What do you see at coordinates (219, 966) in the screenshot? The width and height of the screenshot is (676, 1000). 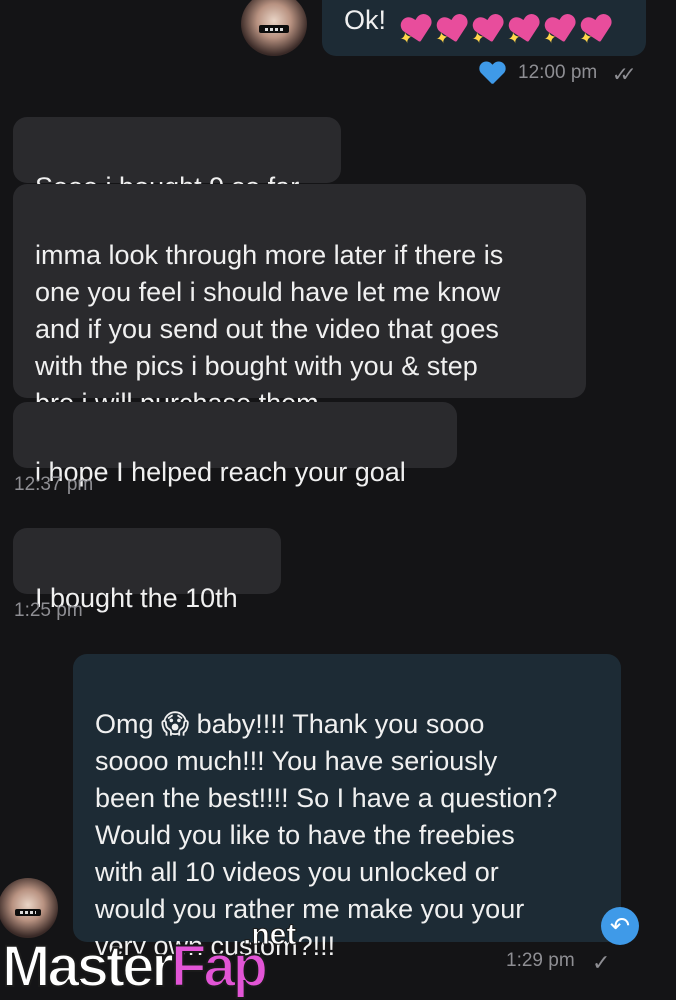 I see `watermark-part2: Fap` at bounding box center [219, 966].